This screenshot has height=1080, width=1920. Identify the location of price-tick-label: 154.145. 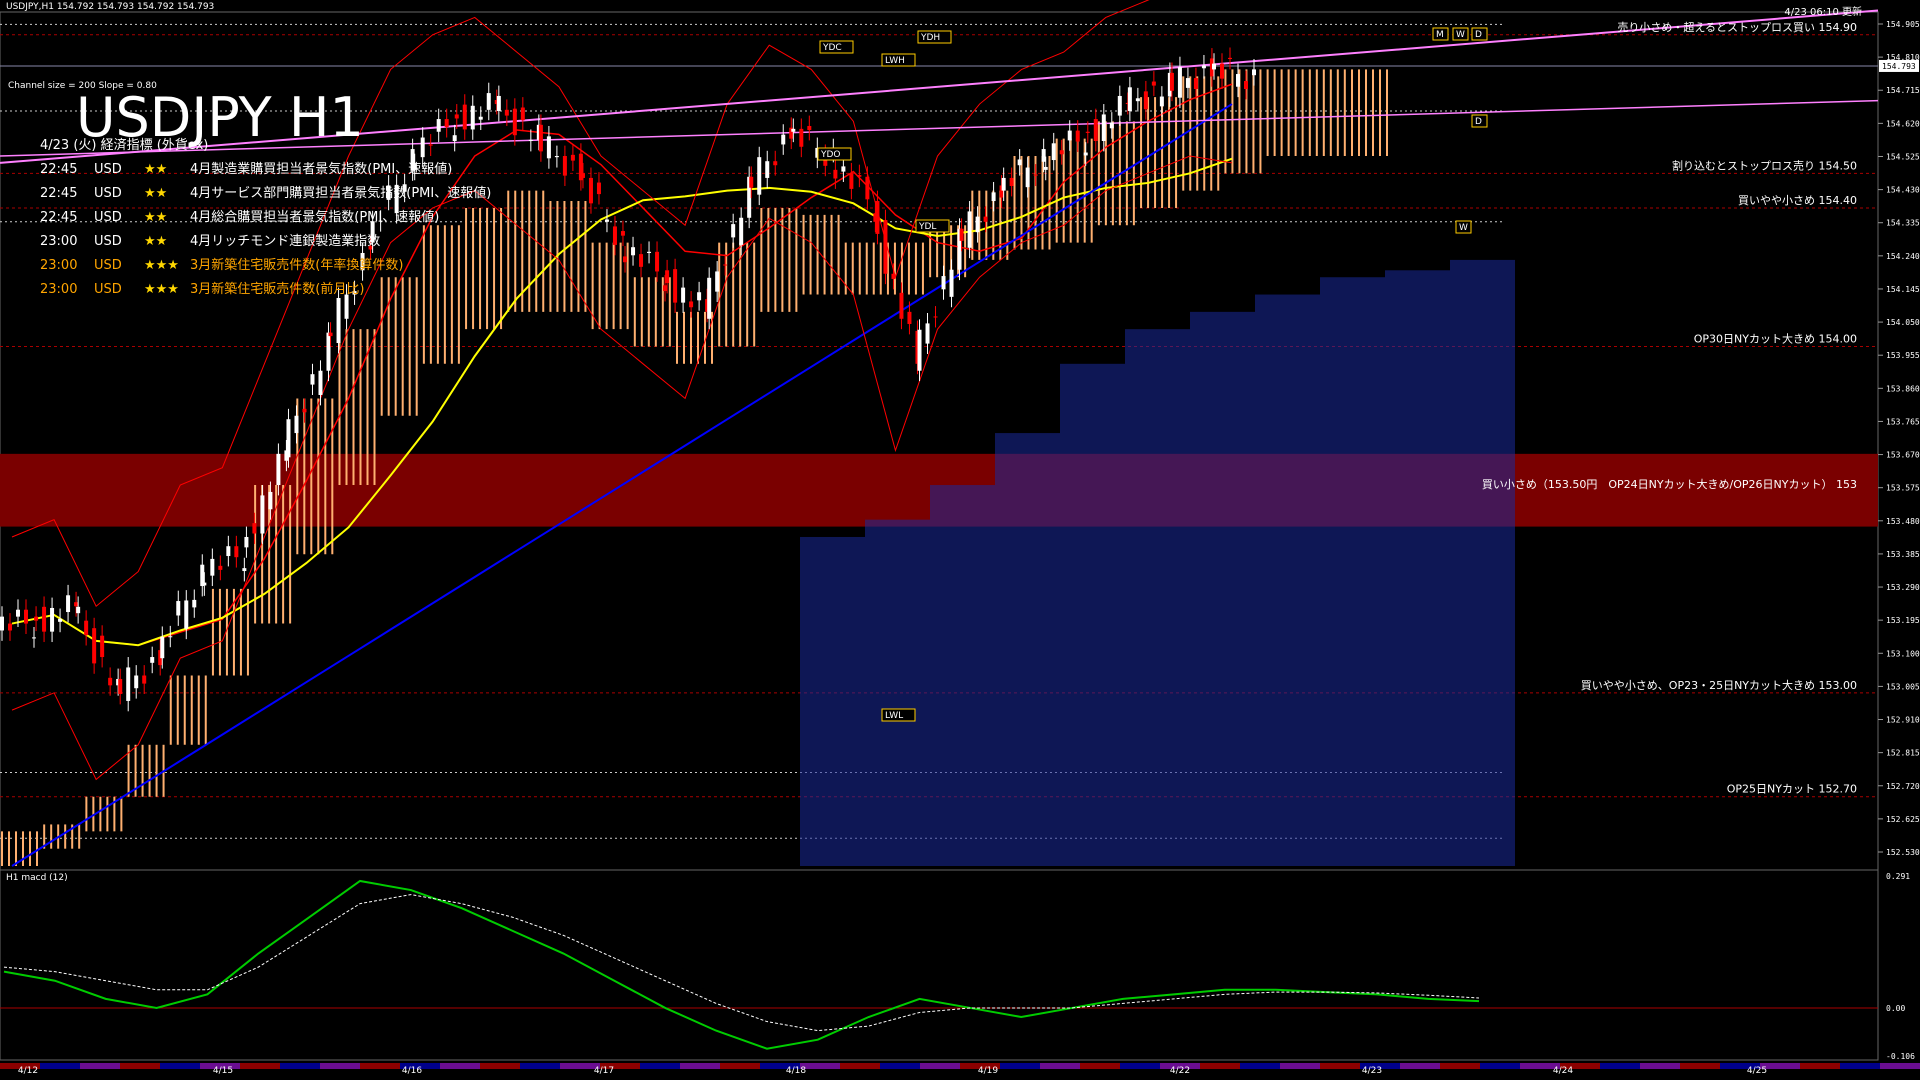
(1903, 289).